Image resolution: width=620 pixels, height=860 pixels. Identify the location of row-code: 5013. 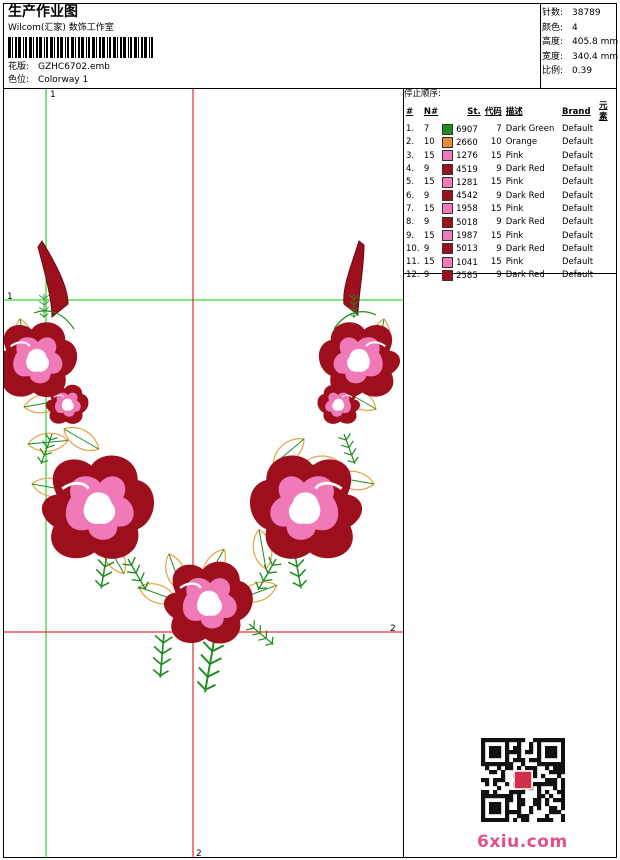
(467, 249).